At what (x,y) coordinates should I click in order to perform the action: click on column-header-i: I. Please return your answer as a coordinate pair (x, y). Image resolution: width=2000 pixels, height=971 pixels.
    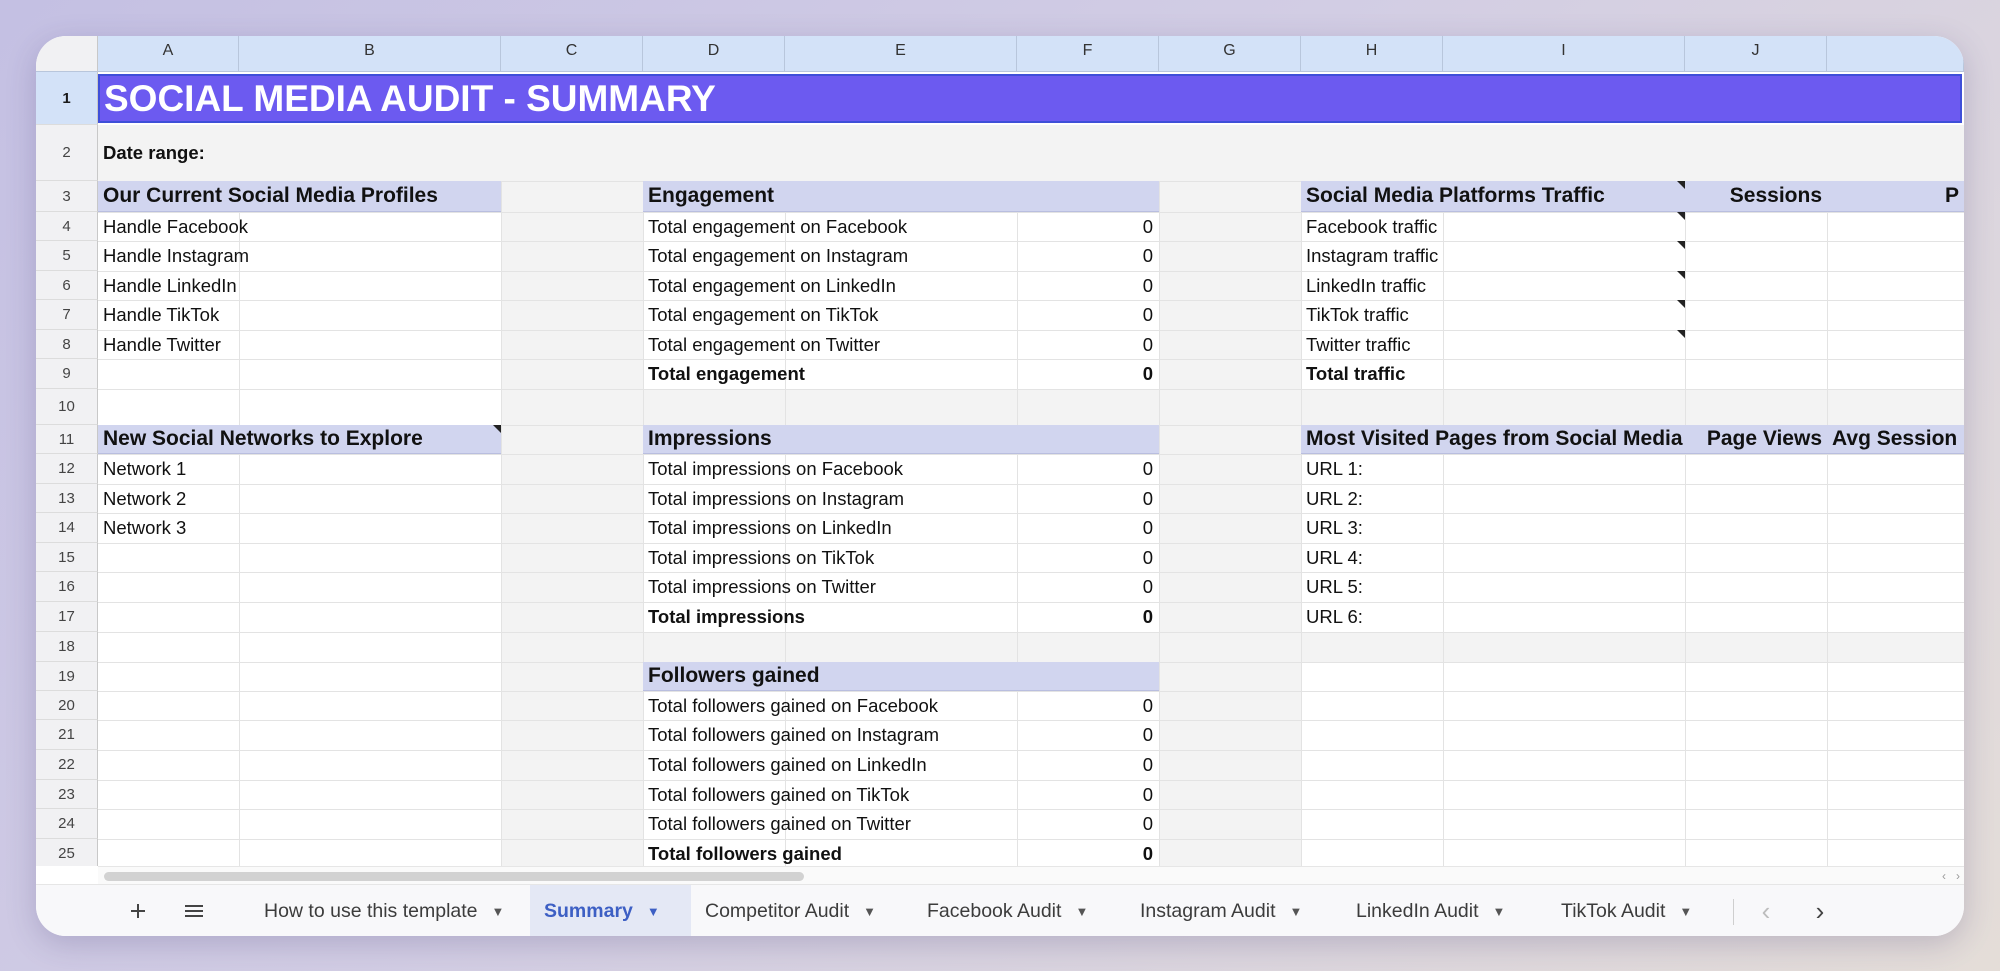
    Looking at the image, I should click on (1564, 54).